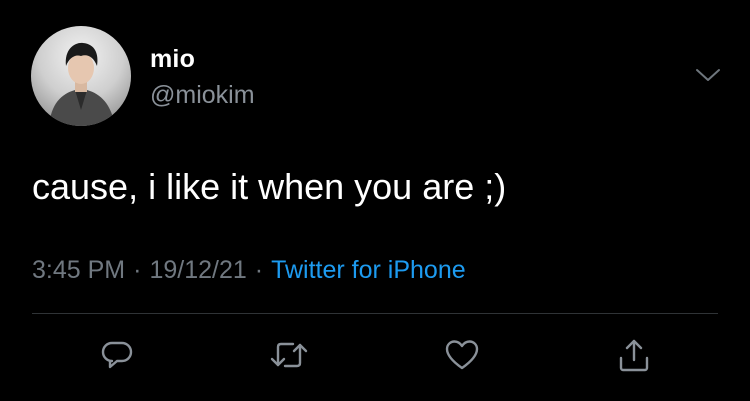  I want to click on like-button, so click(462, 355).